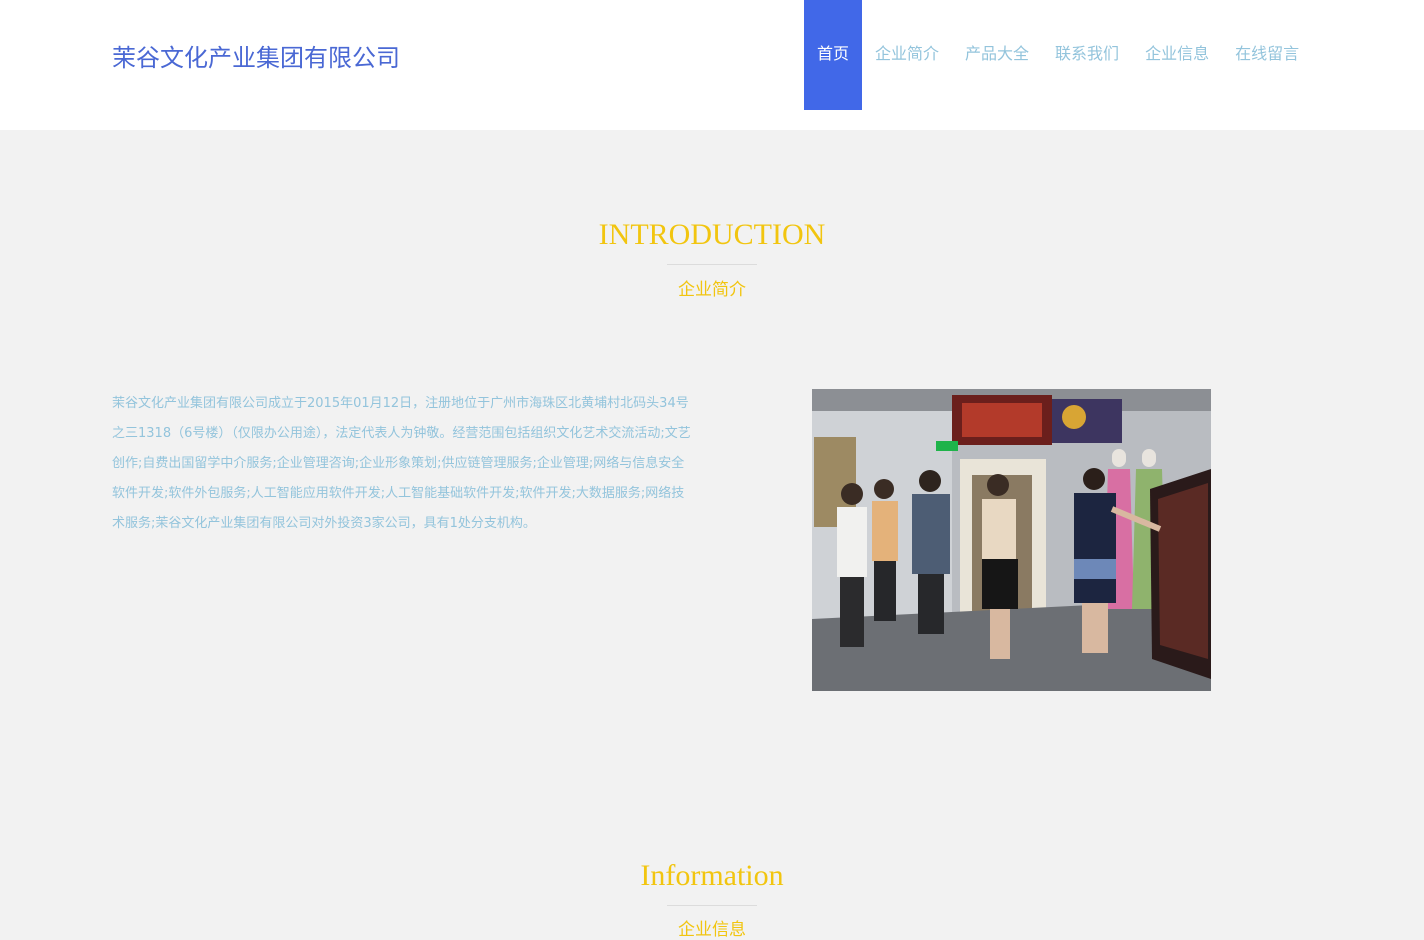 Image resolution: width=1424 pixels, height=940 pixels. Describe the element at coordinates (833, 55) in the screenshot. I see `nav-home: 首页` at that location.